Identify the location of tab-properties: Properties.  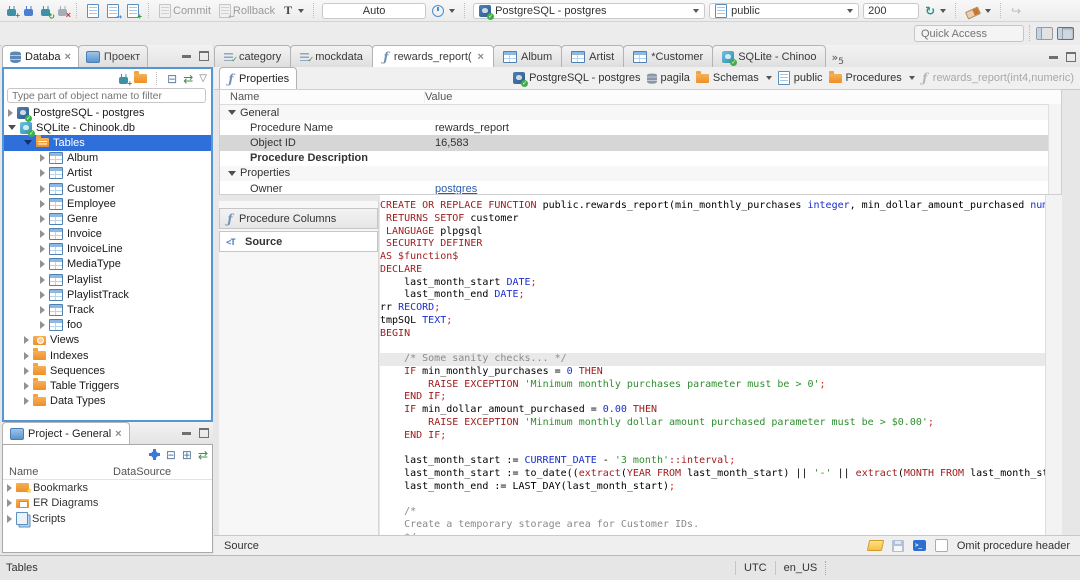
(258, 78).